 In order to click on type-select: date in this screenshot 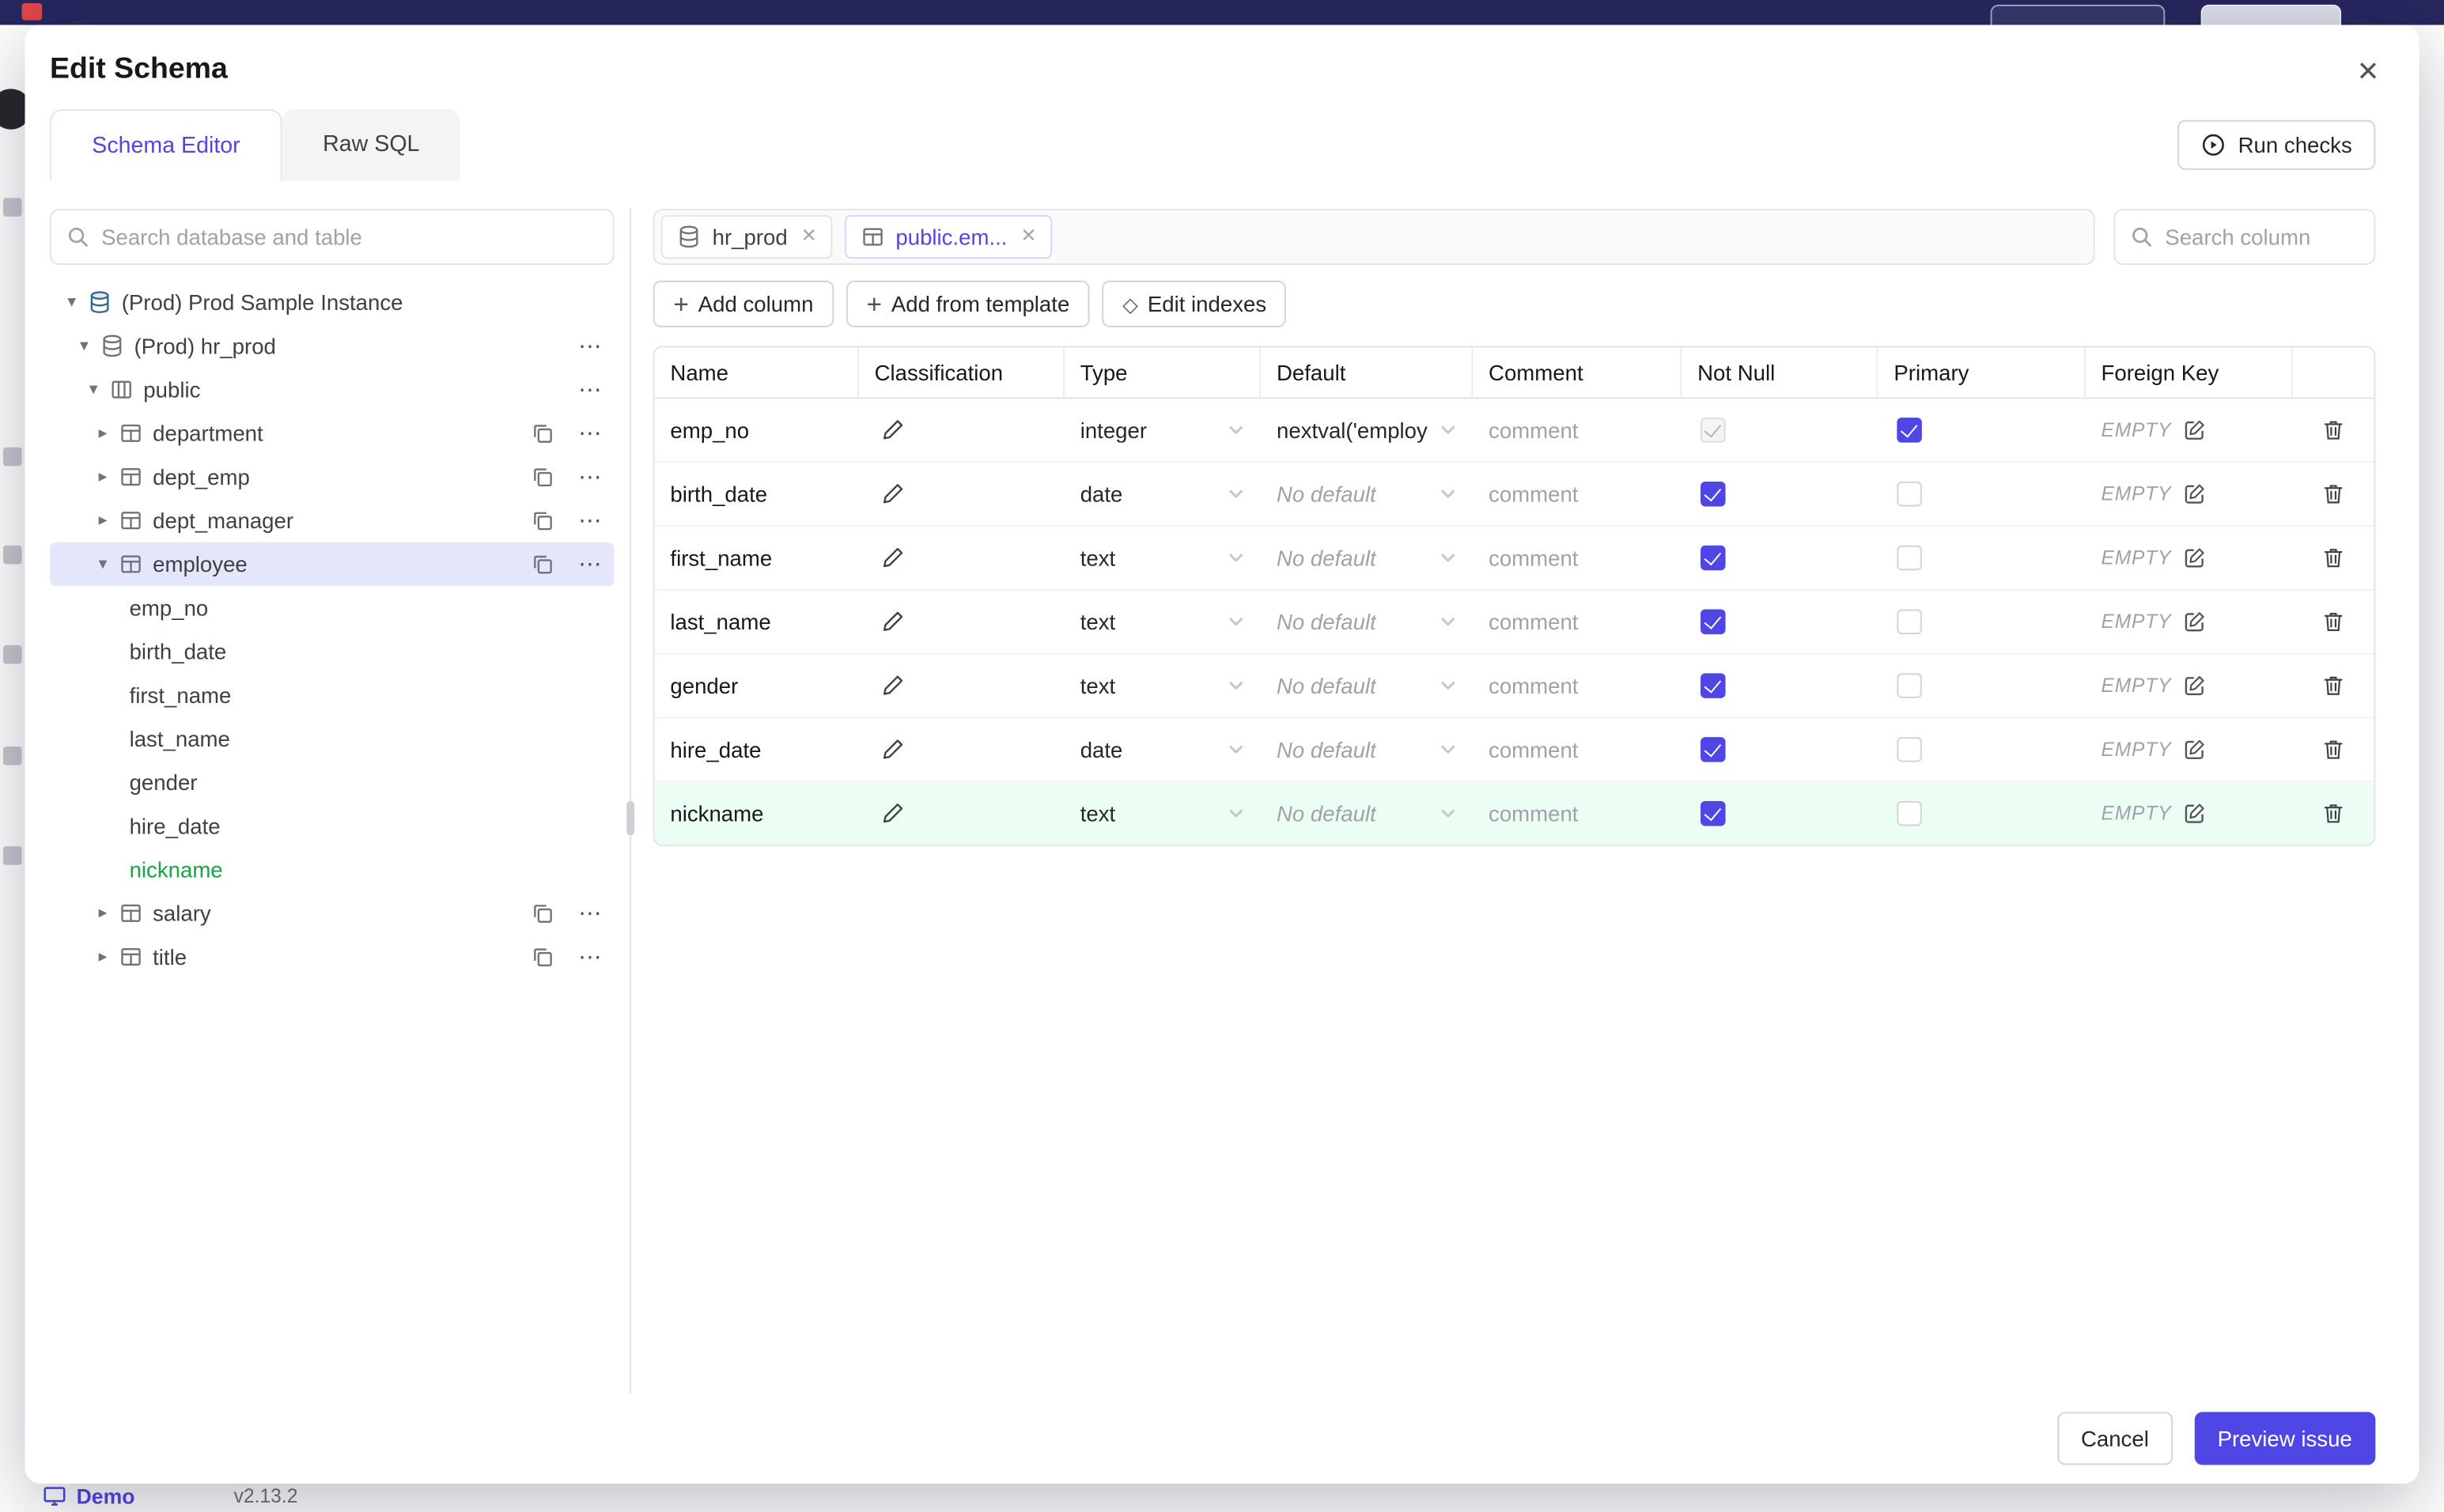, I will do `click(1163, 750)`.